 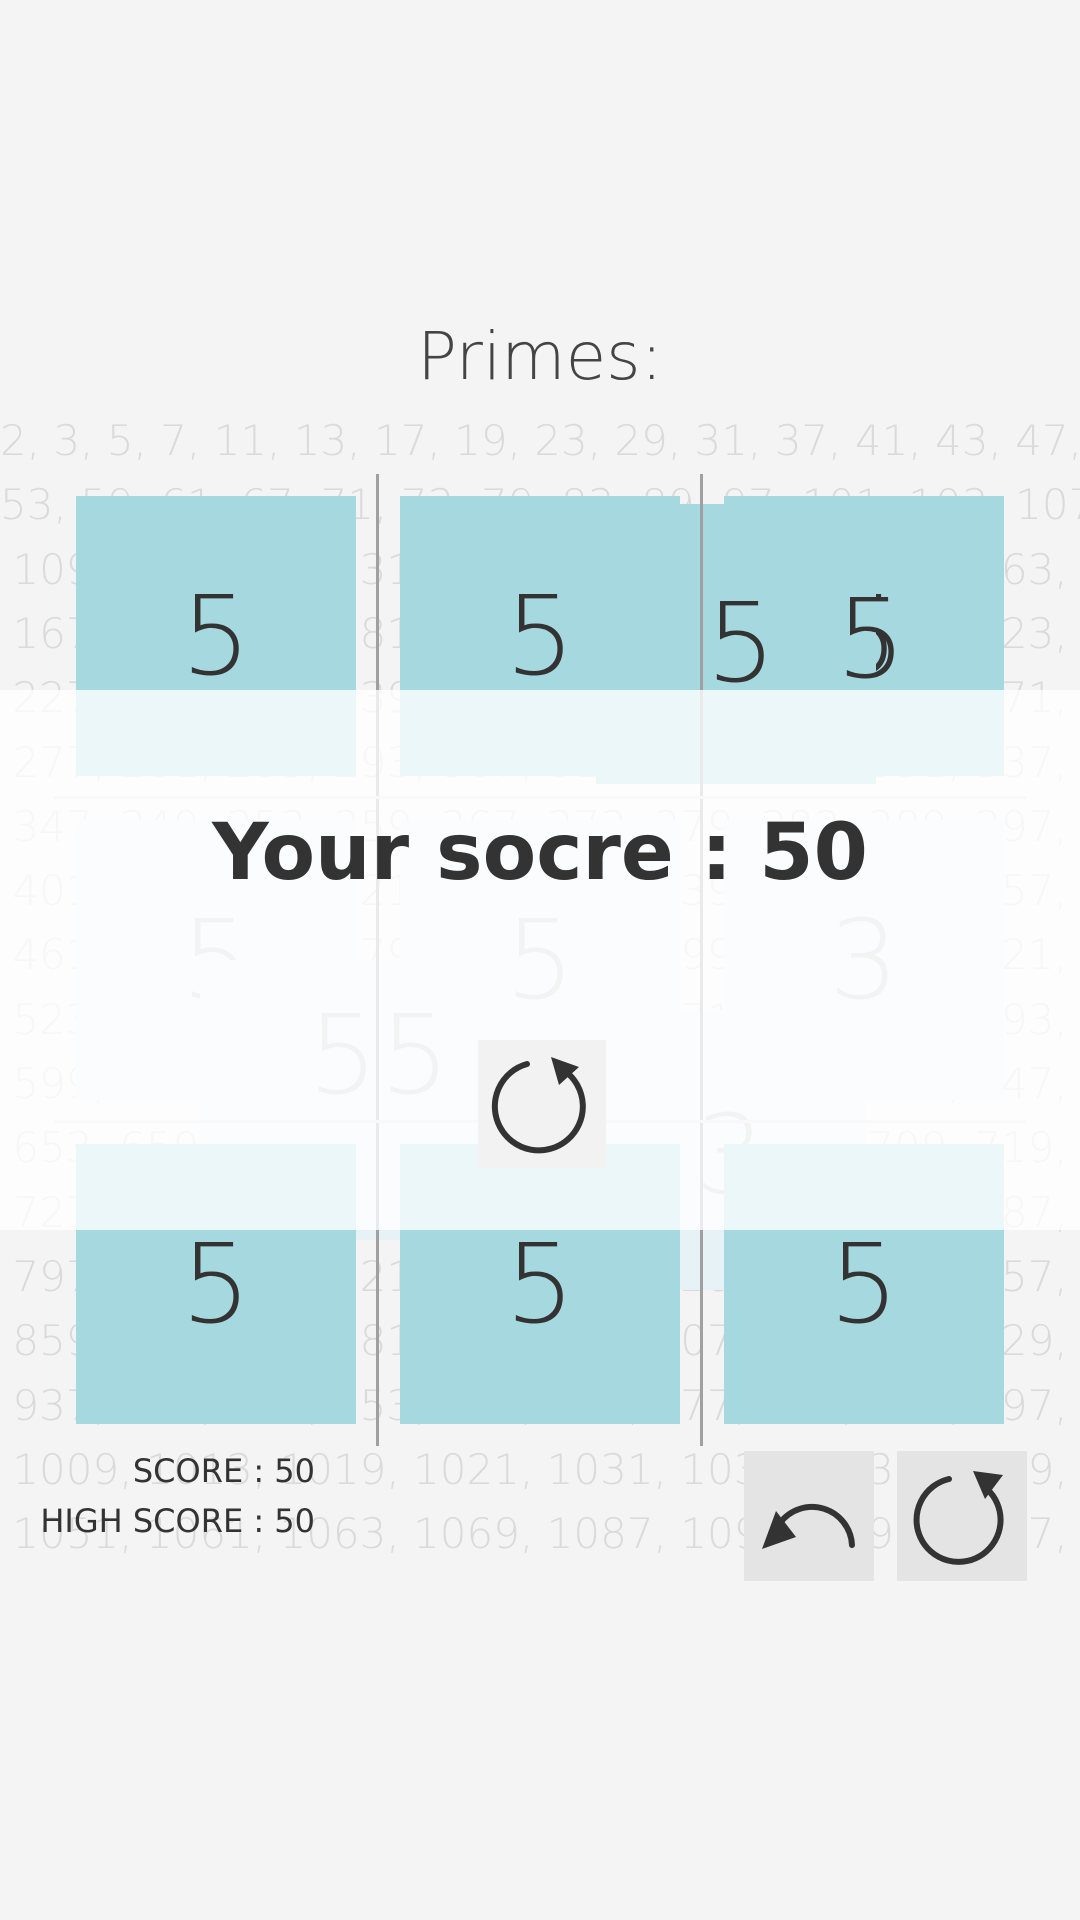 I want to click on page-title: Primes:, so click(x=540, y=356).